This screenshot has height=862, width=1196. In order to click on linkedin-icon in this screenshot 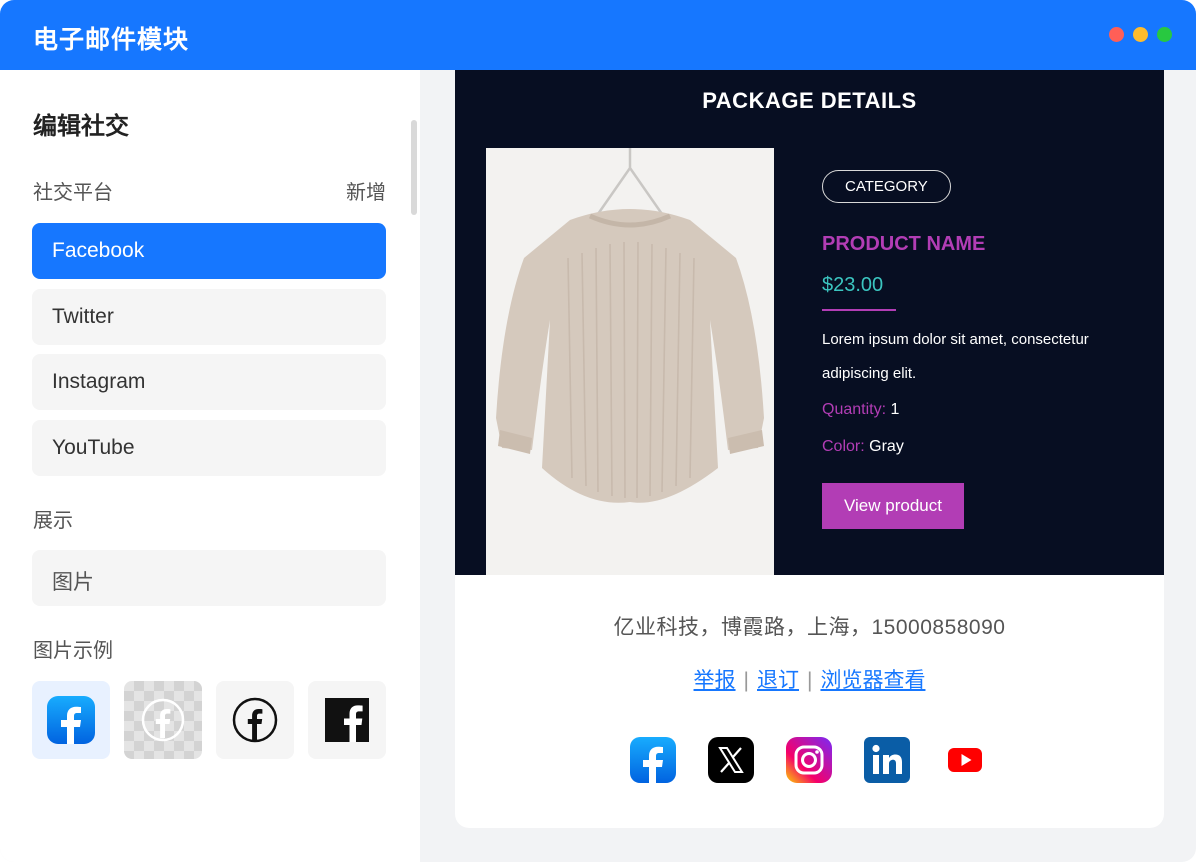, I will do `click(887, 760)`.